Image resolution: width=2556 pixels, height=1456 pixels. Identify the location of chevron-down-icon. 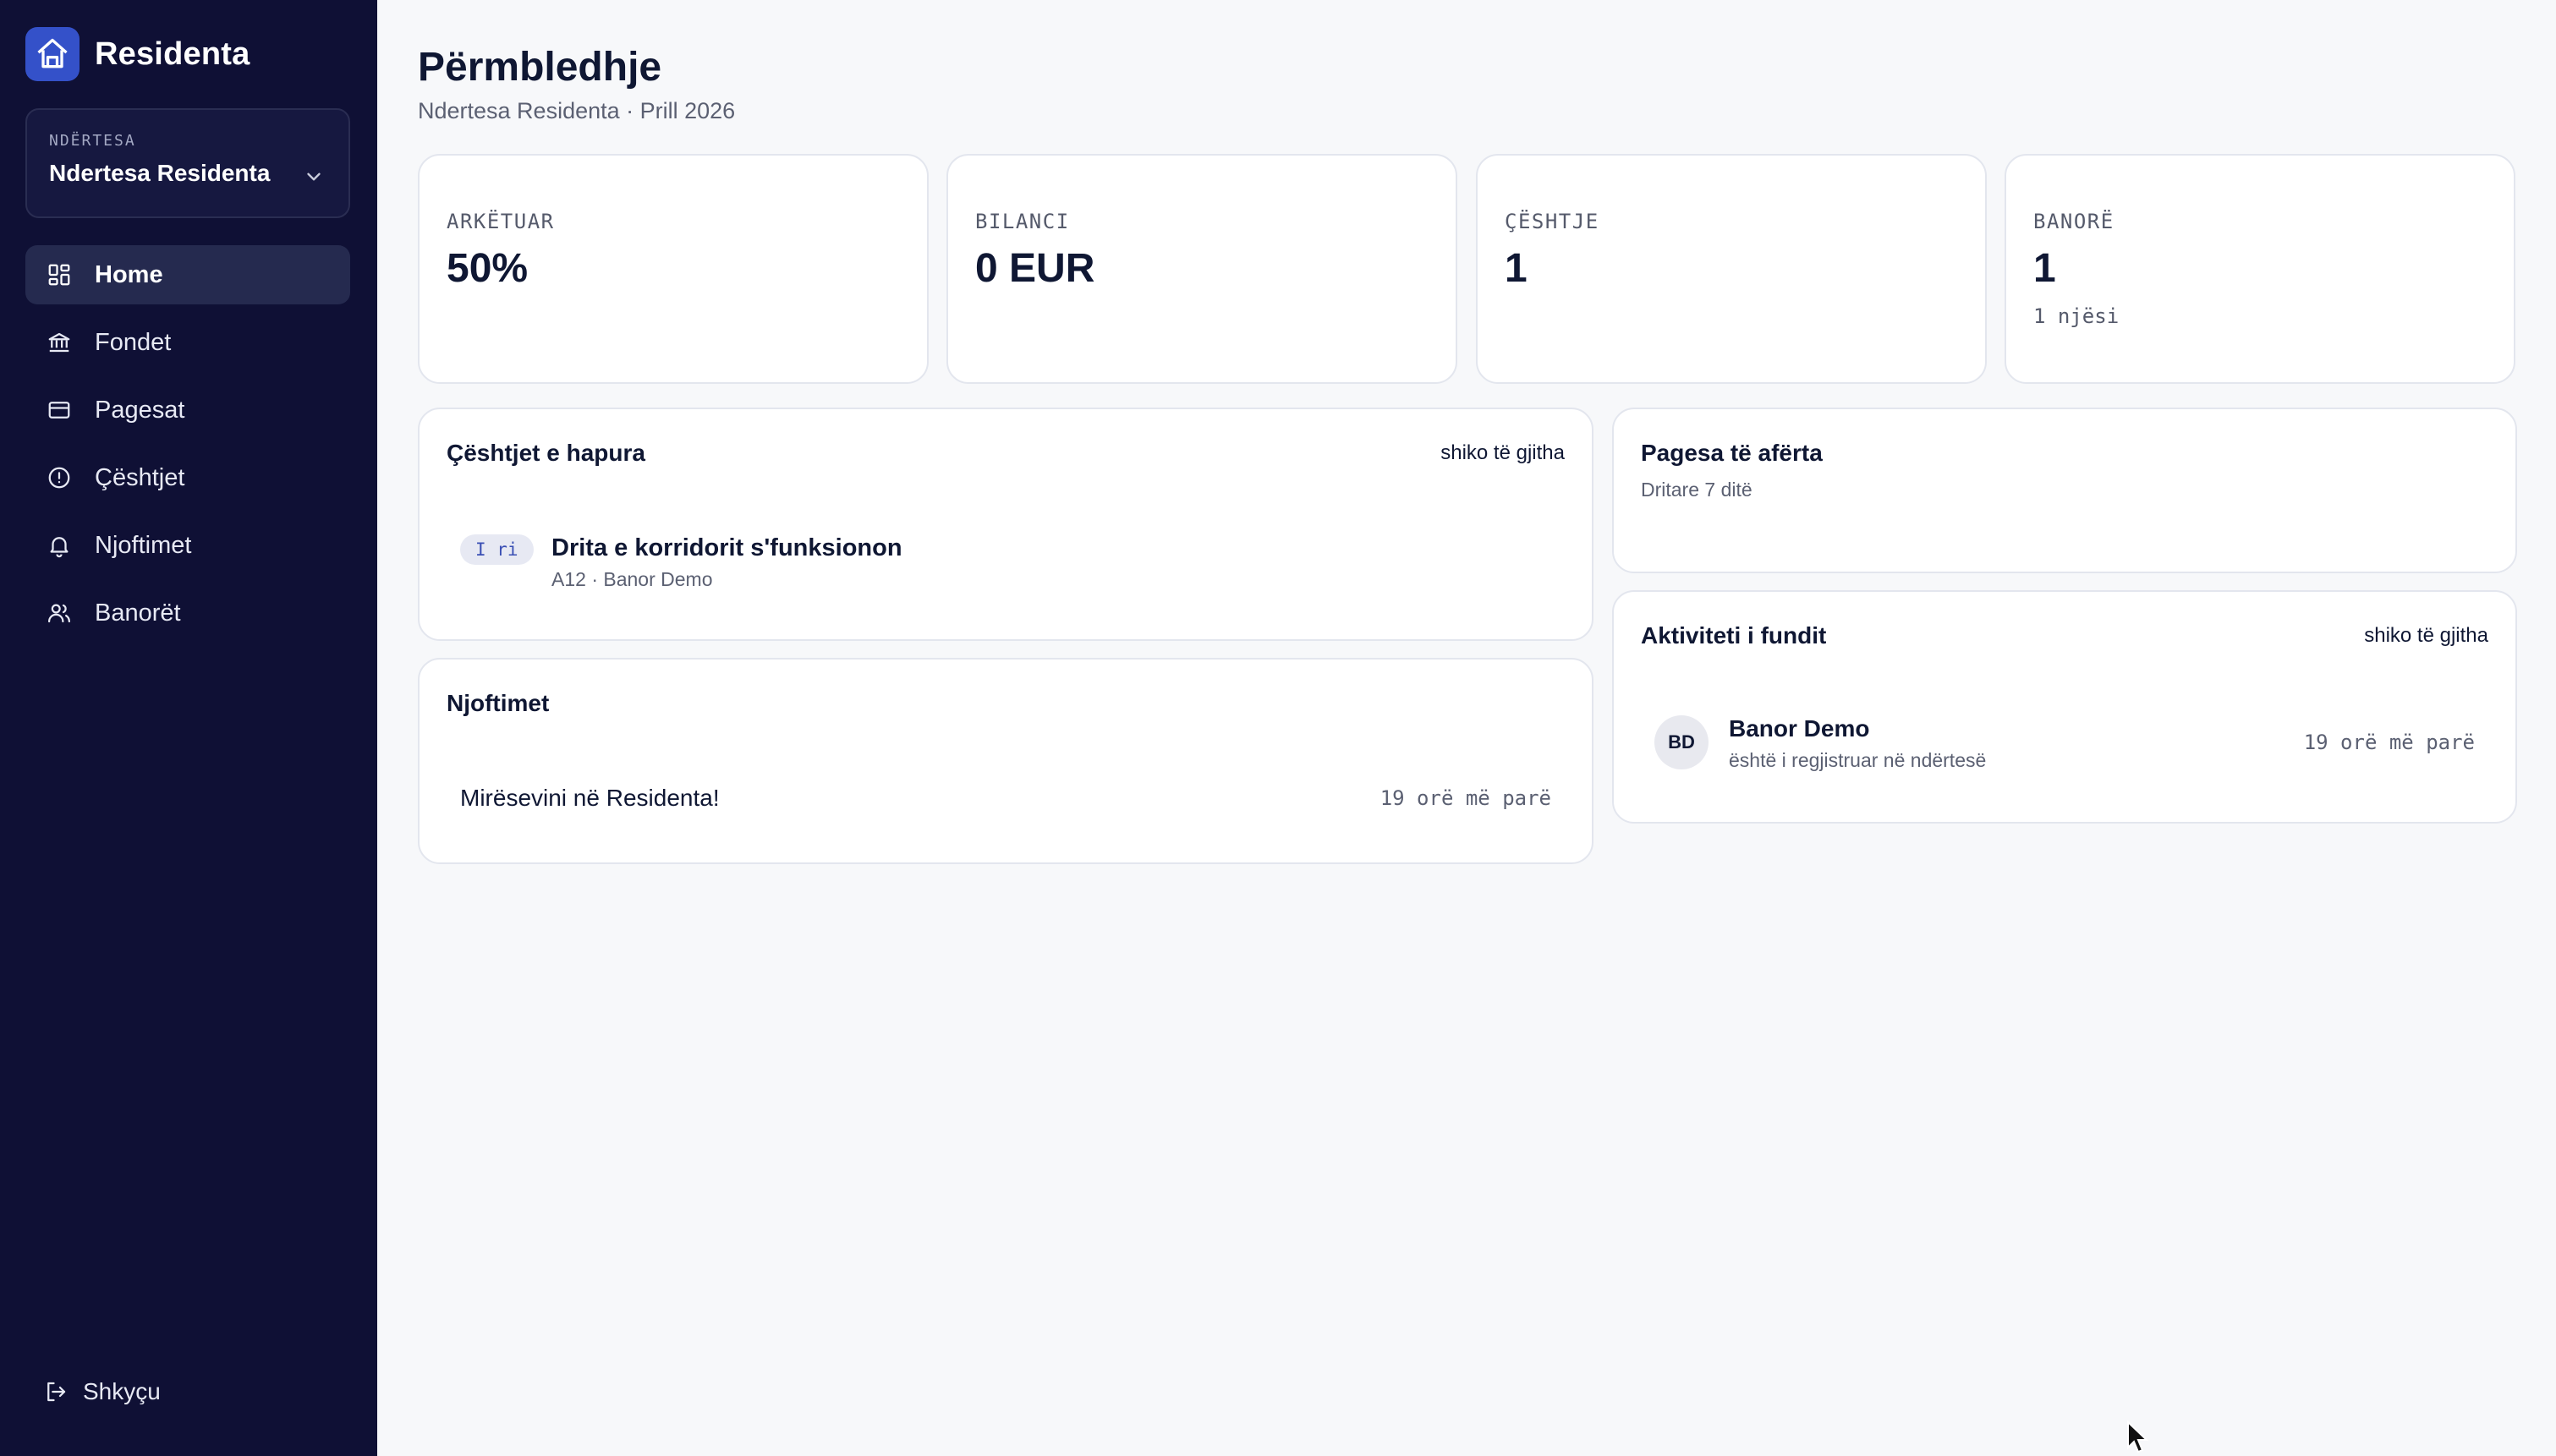
(314, 179).